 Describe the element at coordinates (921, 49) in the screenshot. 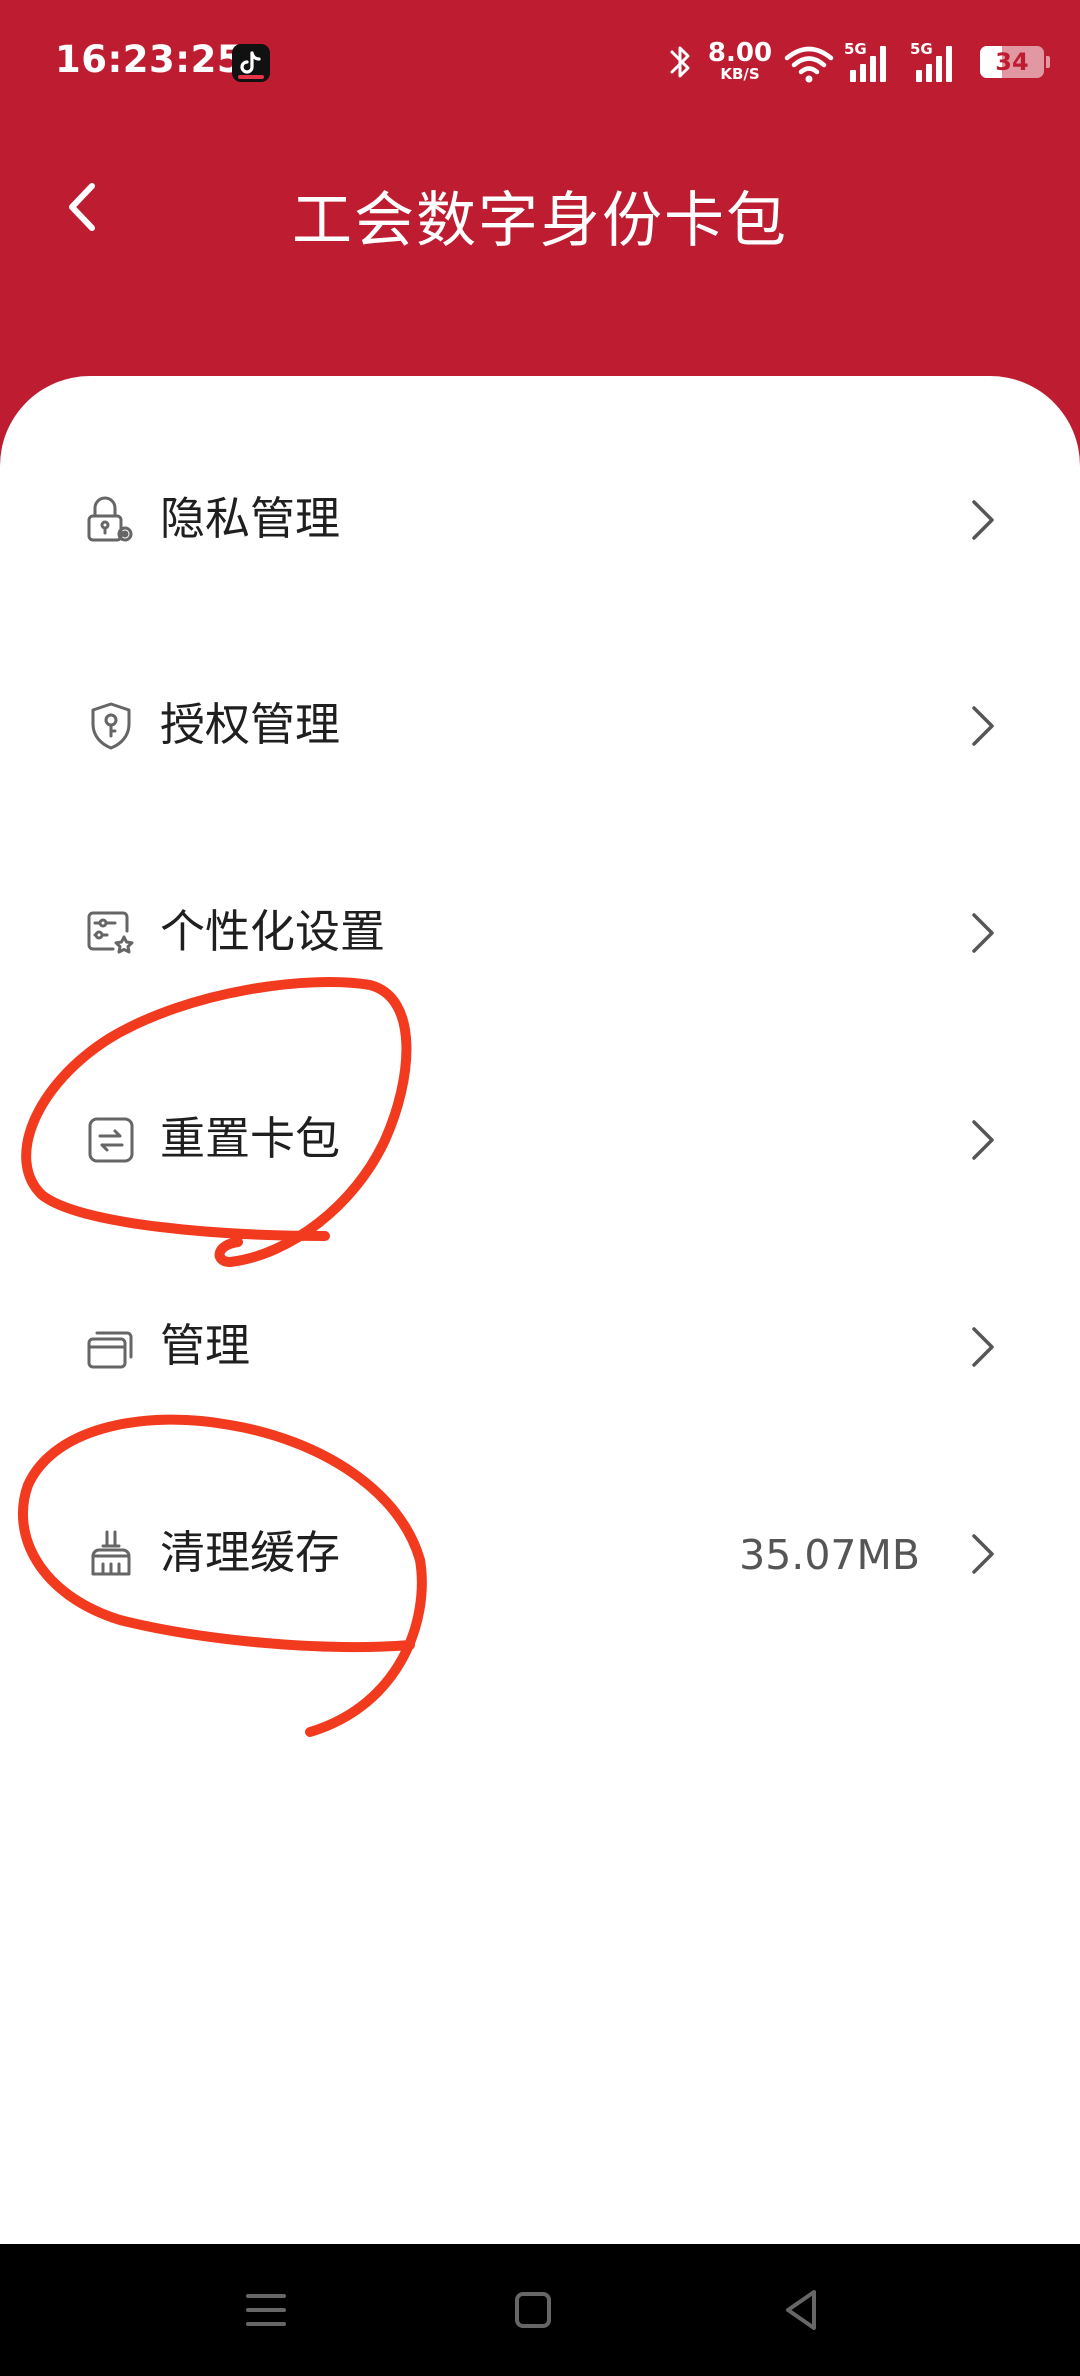

I see `signal-2-label: 5G` at that location.